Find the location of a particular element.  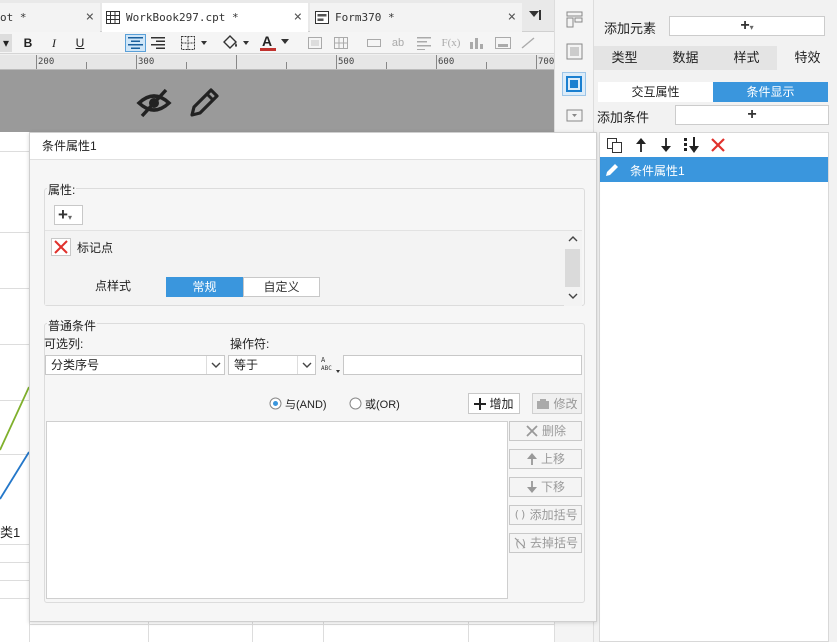

style-option-custom: 自定义 is located at coordinates (281, 287).